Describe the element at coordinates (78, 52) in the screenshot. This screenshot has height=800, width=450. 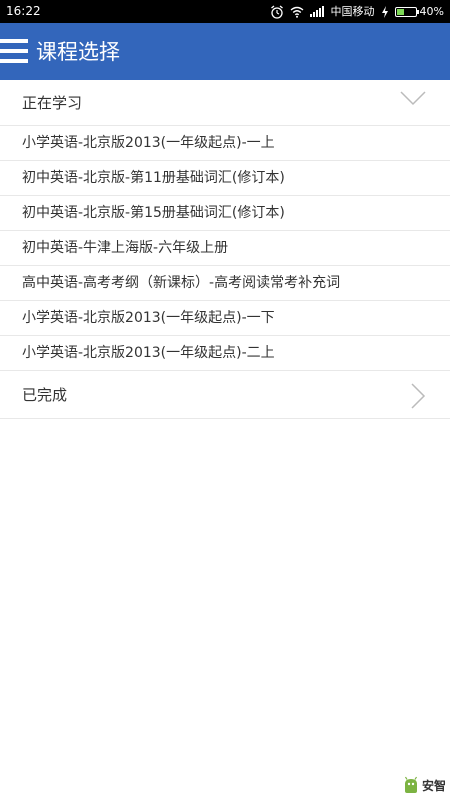
I see `page-title: 课程选择` at that location.